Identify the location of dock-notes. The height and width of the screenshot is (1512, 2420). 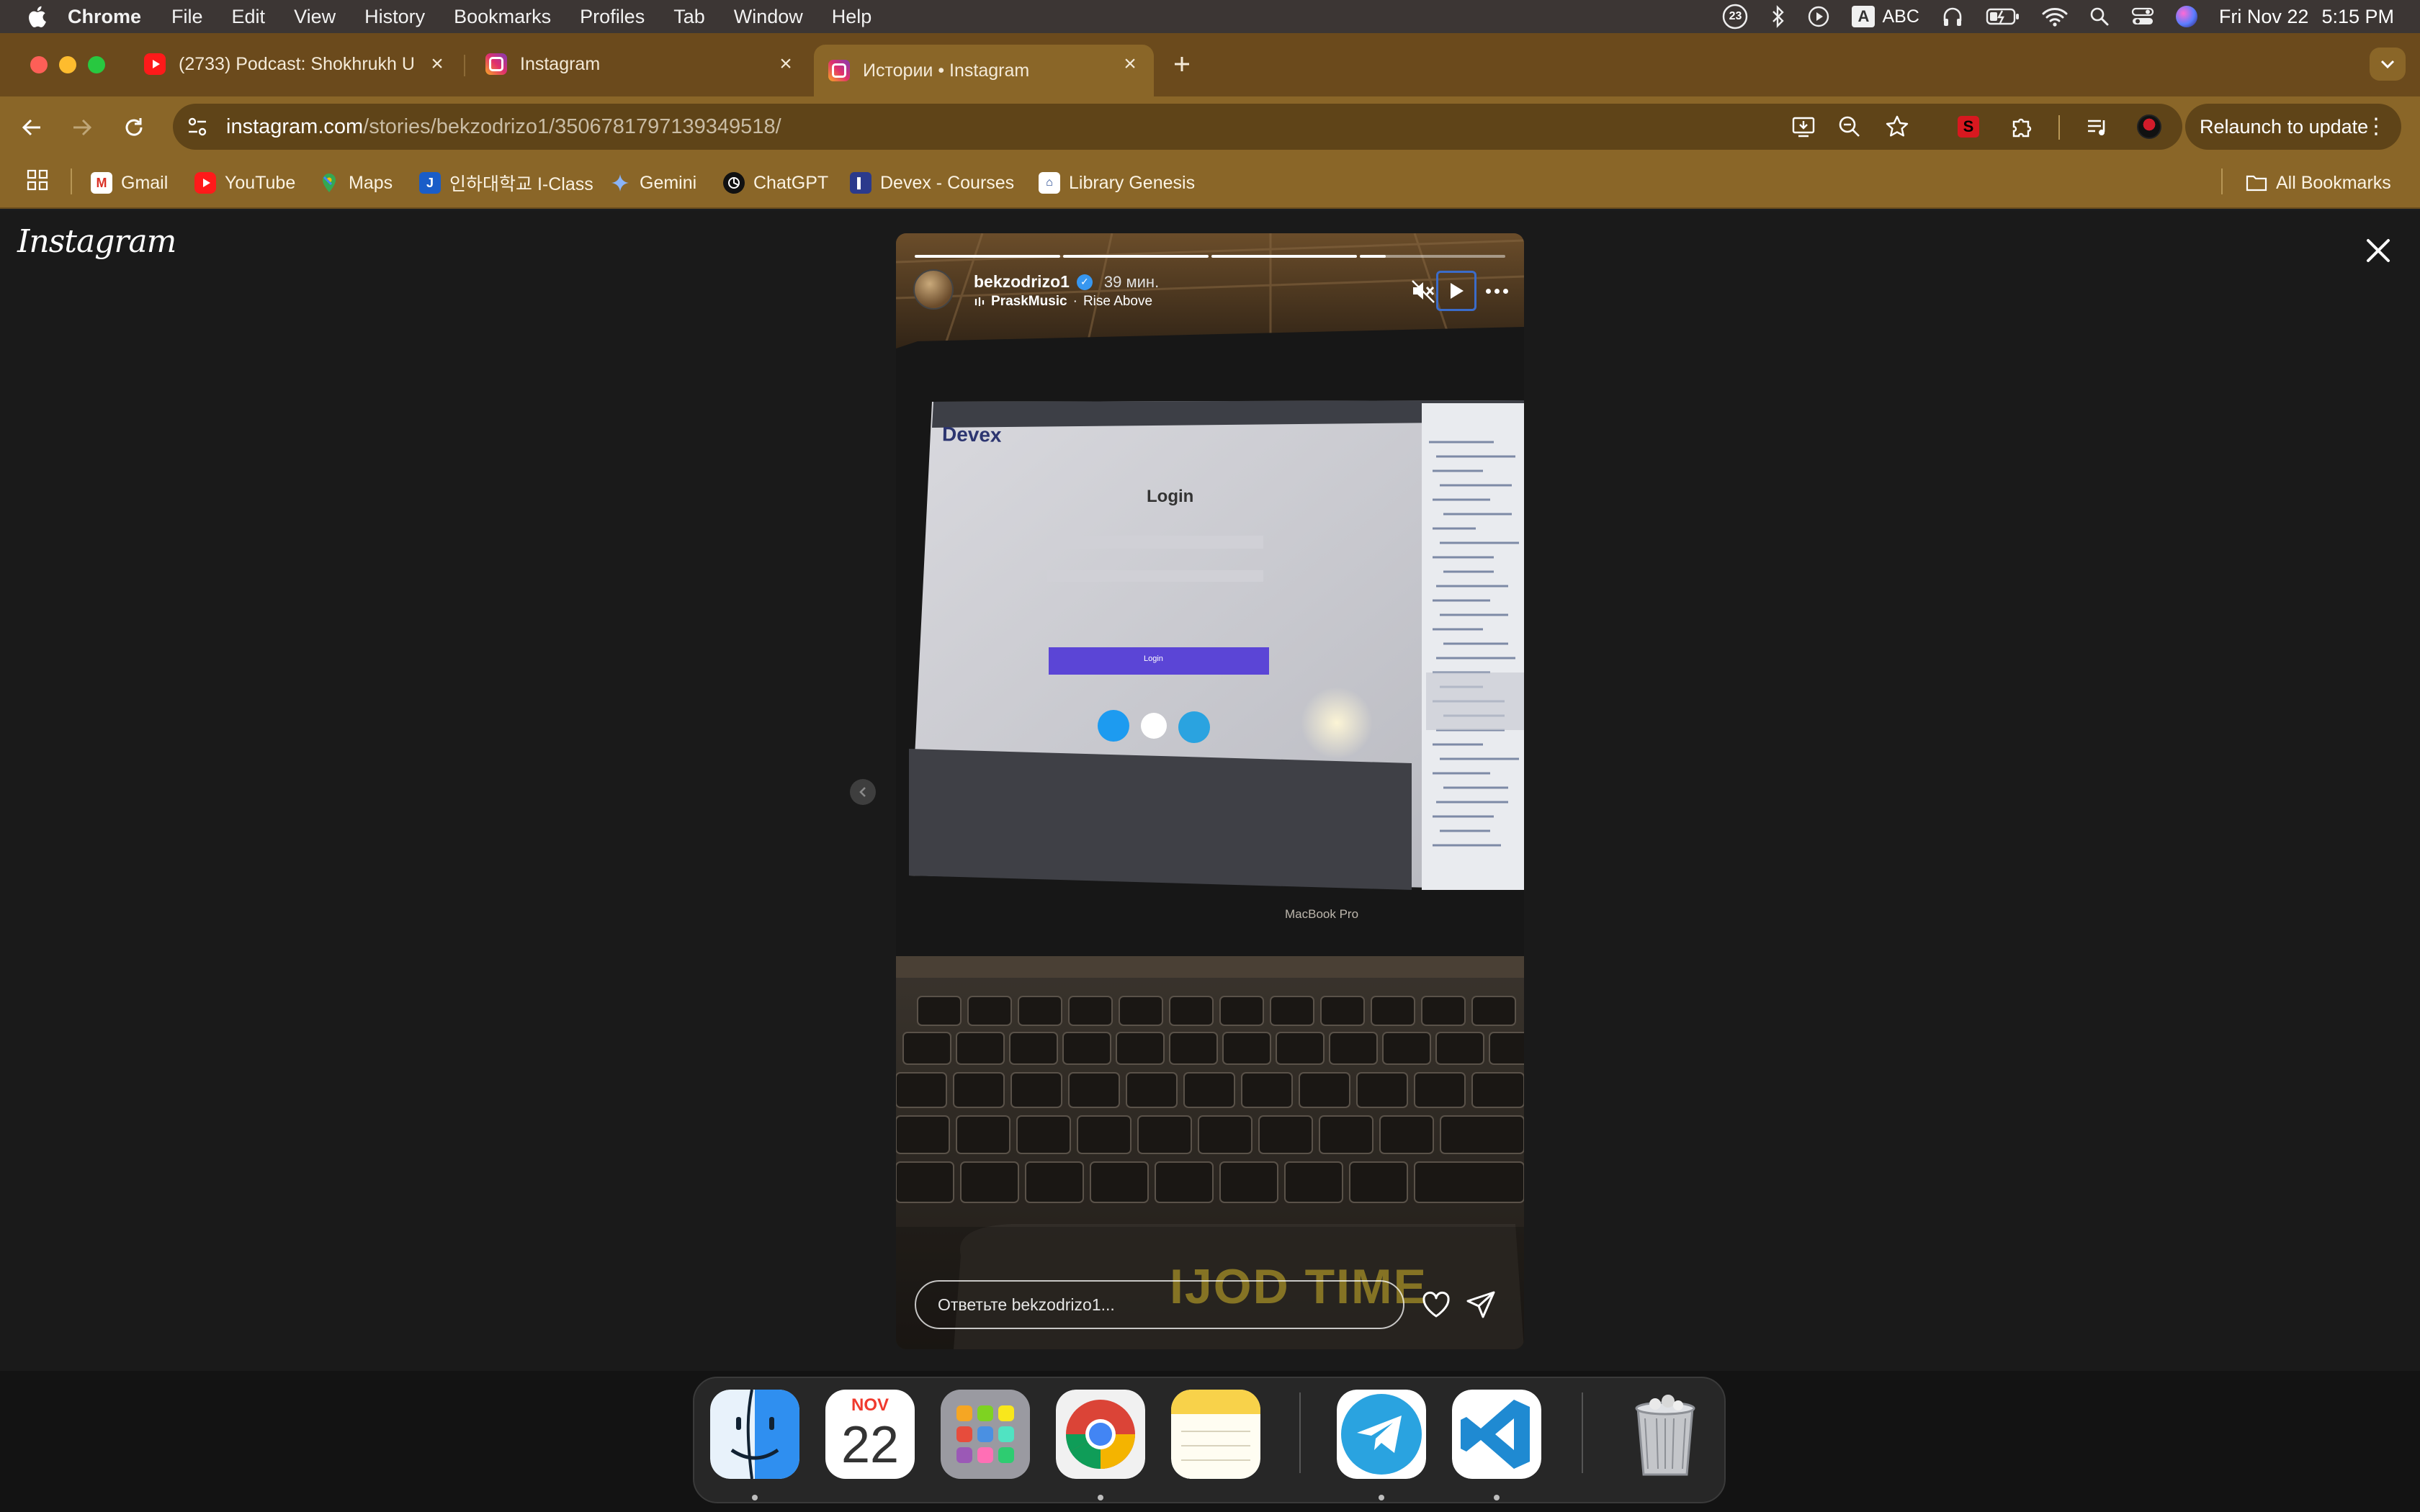
(1215, 1434).